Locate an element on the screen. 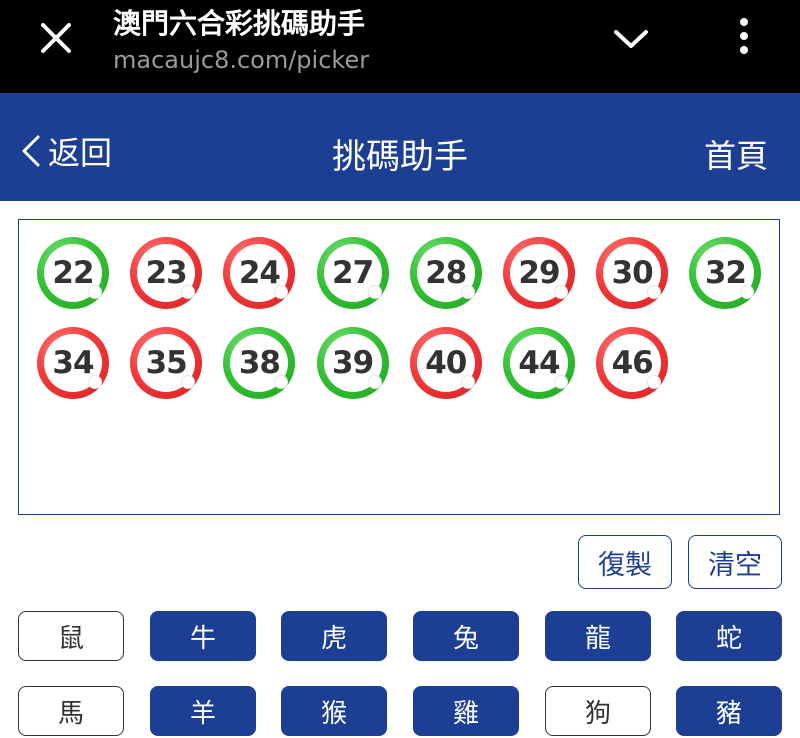 The width and height of the screenshot is (800, 738). zodiac-button: 牛 is located at coordinates (203, 636).